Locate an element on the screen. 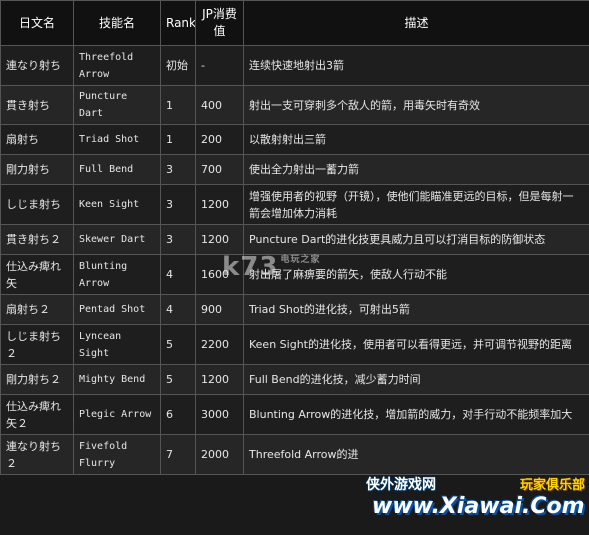 This screenshot has width=589, height=535. table-row: 扇射ち Triad Shot 1 200 以散射射出三箭 is located at coordinates (294, 139).